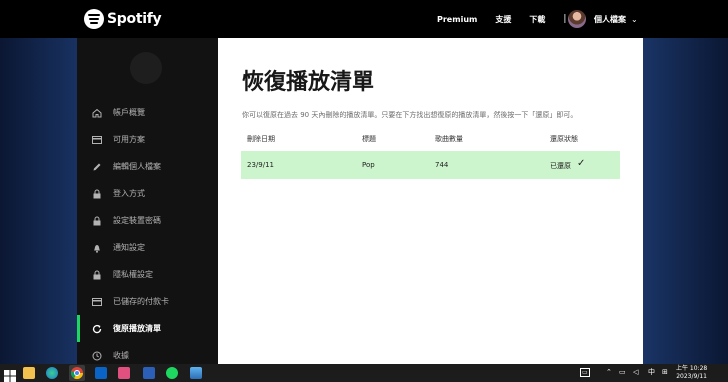  Describe the element at coordinates (97, 356) in the screenshot. I see `clock-icon` at that location.